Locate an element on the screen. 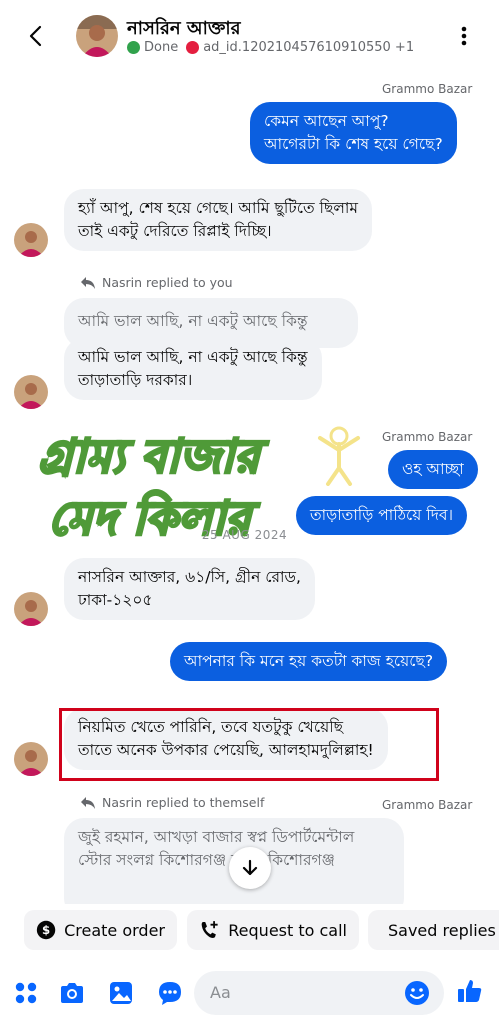 This screenshot has height=1024, width=499. message-text: ওহ আচ্ছা is located at coordinates (433, 469).